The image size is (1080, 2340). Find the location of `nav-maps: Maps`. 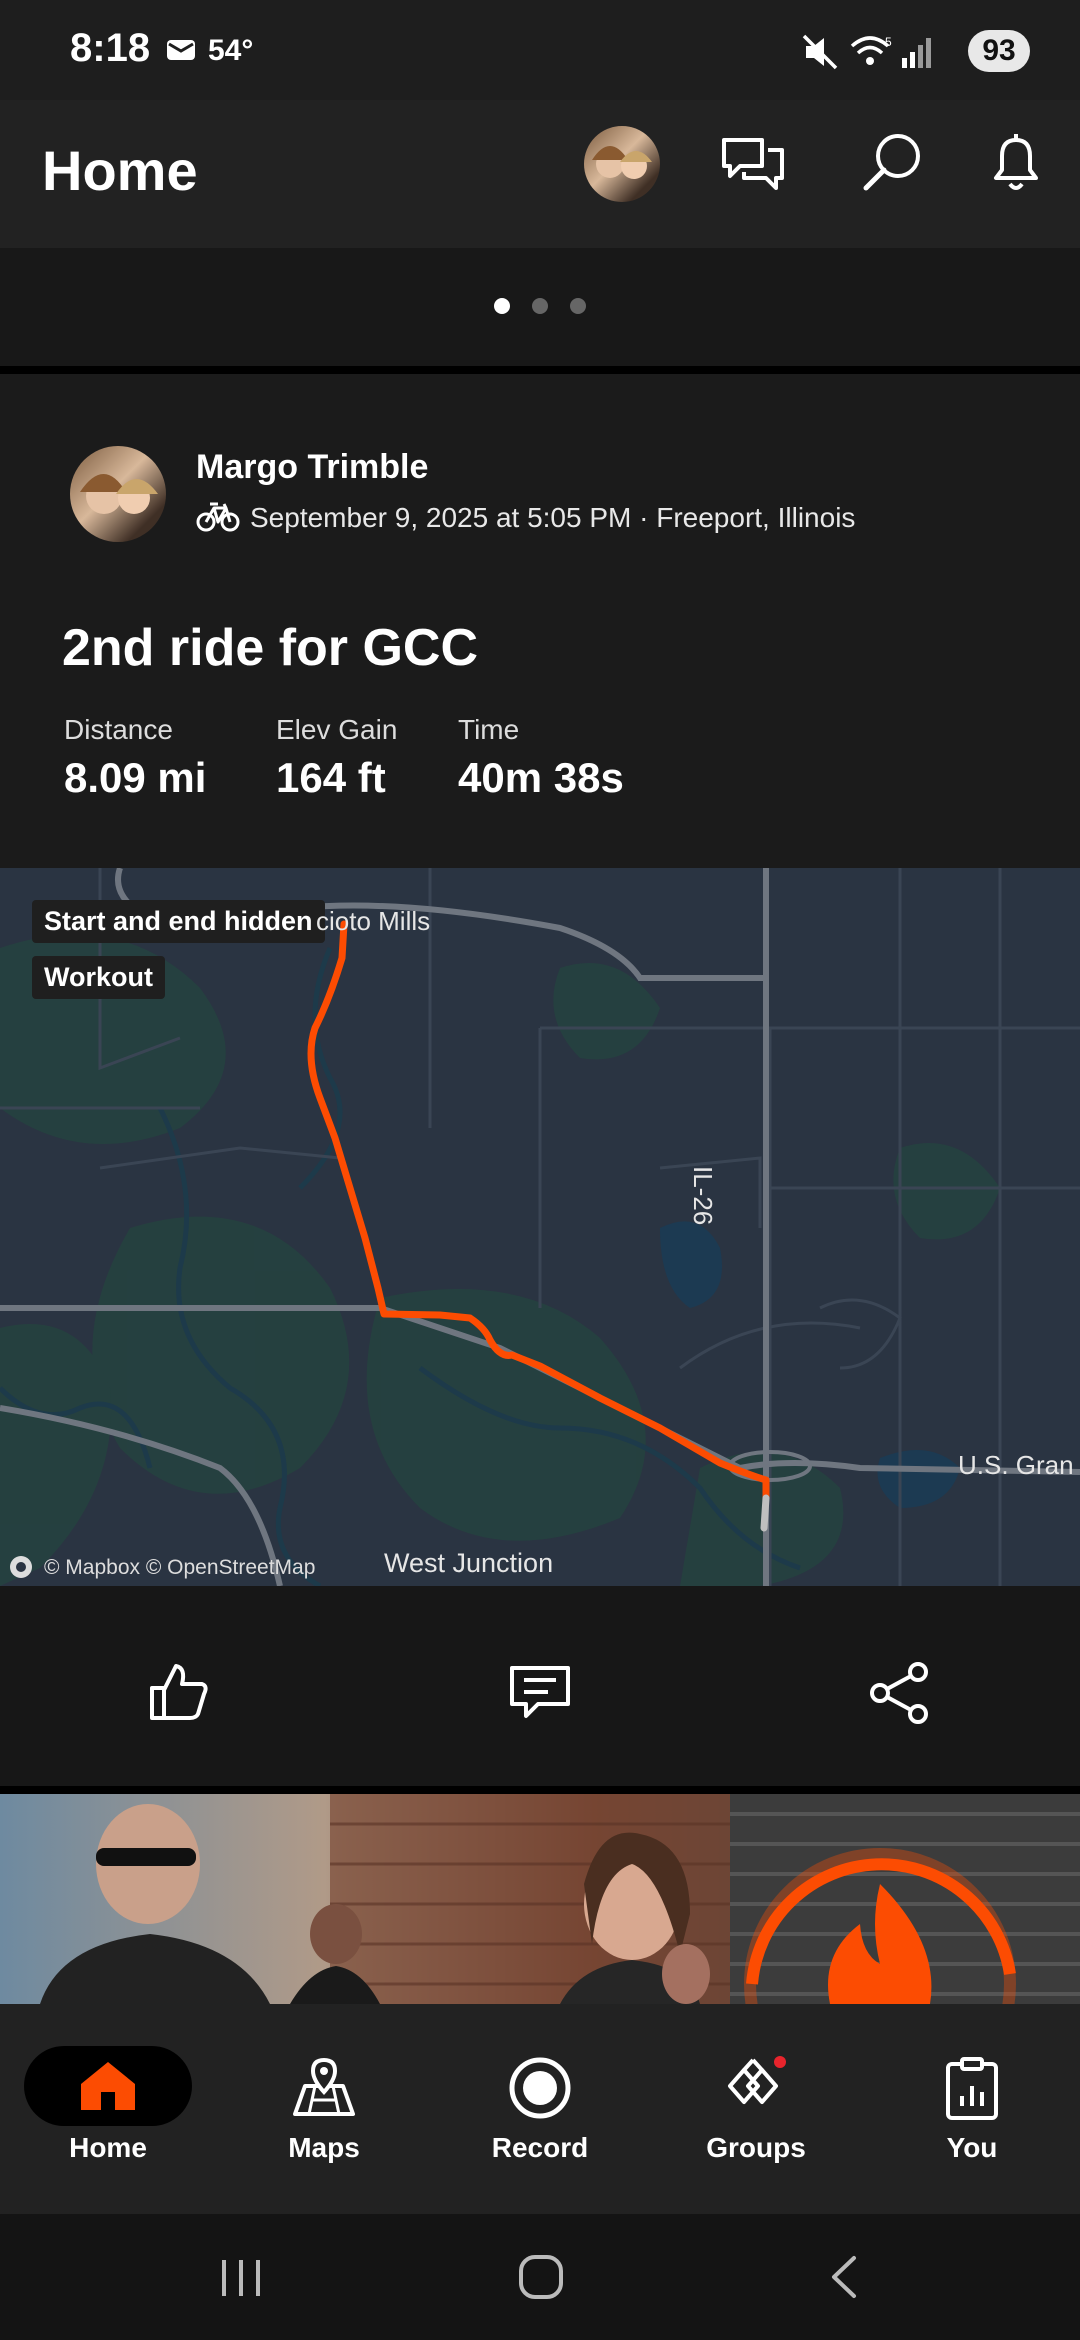

nav-maps: Maps is located at coordinates (324, 2109).